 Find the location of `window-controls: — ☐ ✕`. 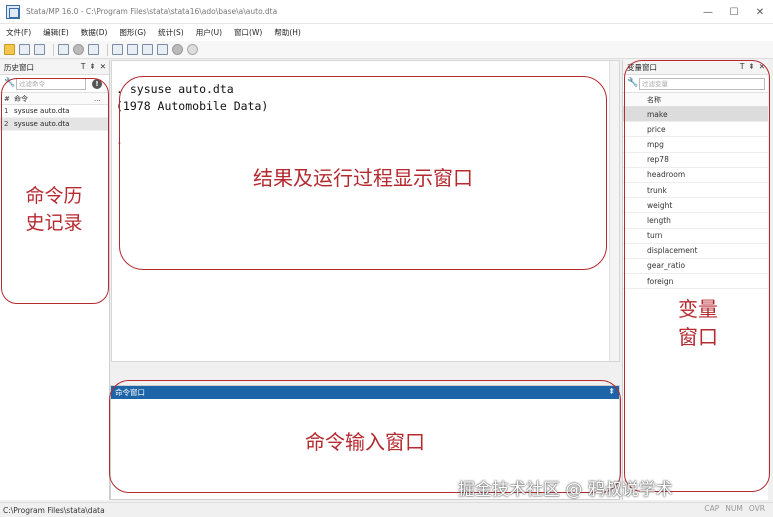

window-controls: — ☐ ✕ is located at coordinates (734, 12).